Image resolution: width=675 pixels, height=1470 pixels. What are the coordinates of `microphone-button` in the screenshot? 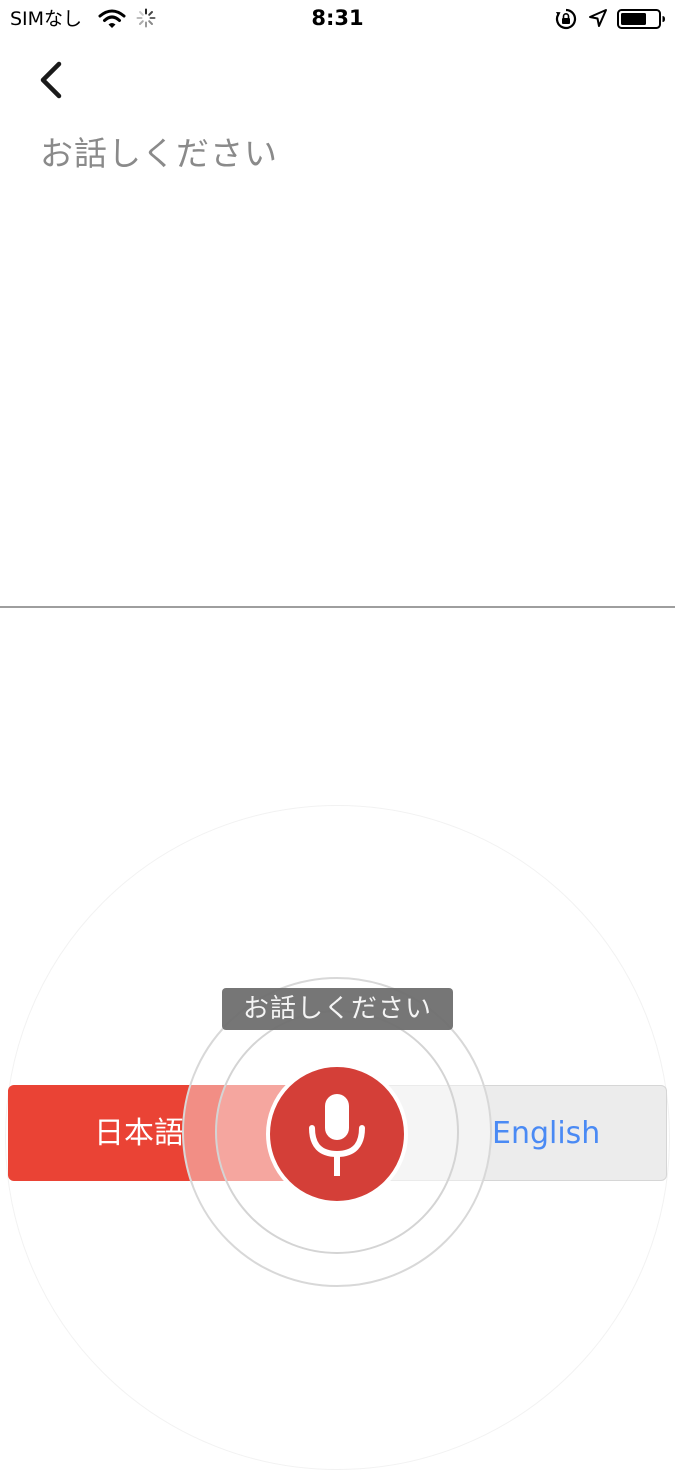 It's located at (337, 1134).